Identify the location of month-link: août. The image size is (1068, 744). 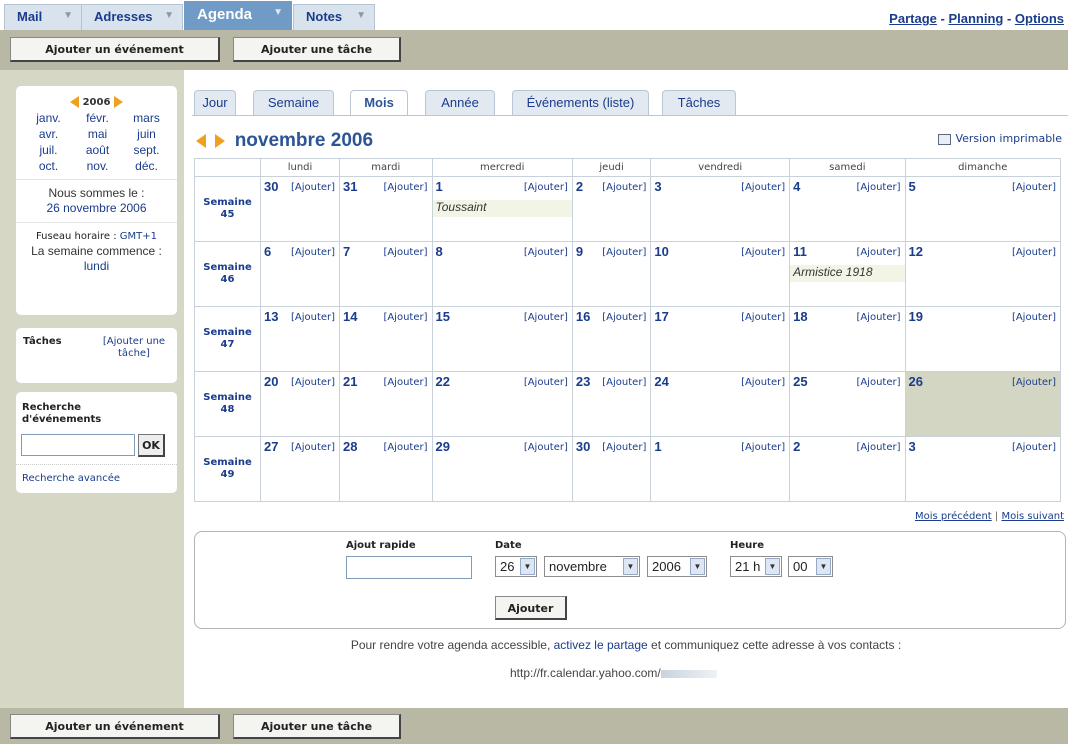
(97, 150).